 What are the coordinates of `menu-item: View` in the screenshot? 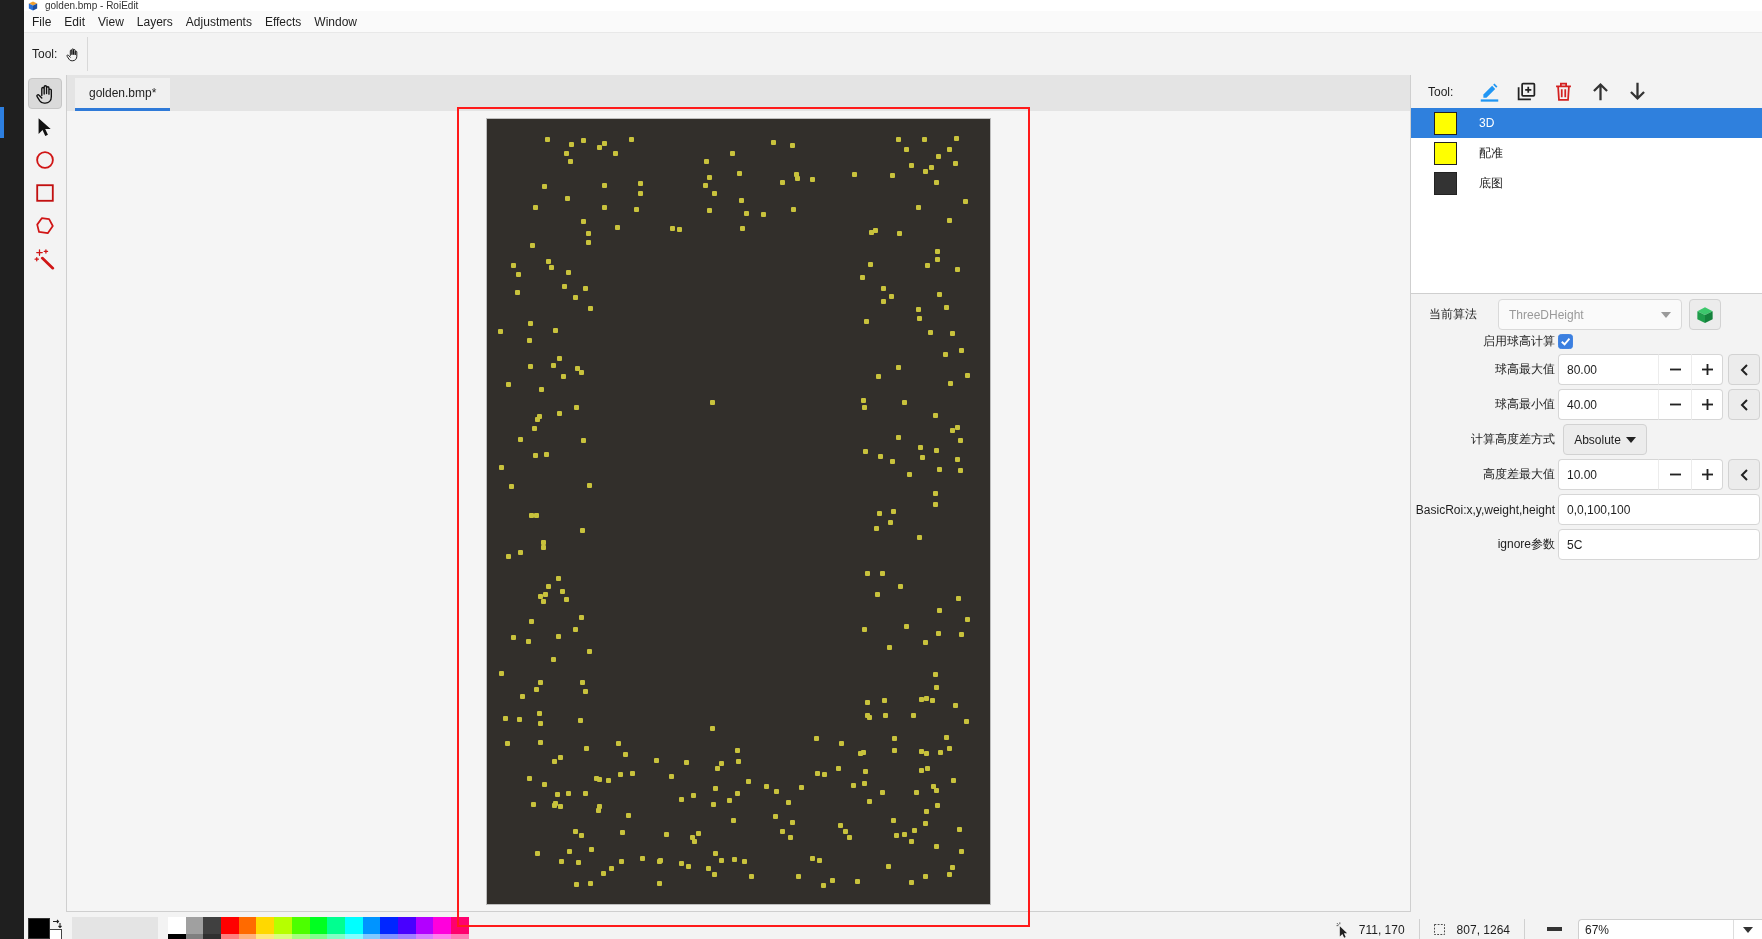 It's located at (111, 21).